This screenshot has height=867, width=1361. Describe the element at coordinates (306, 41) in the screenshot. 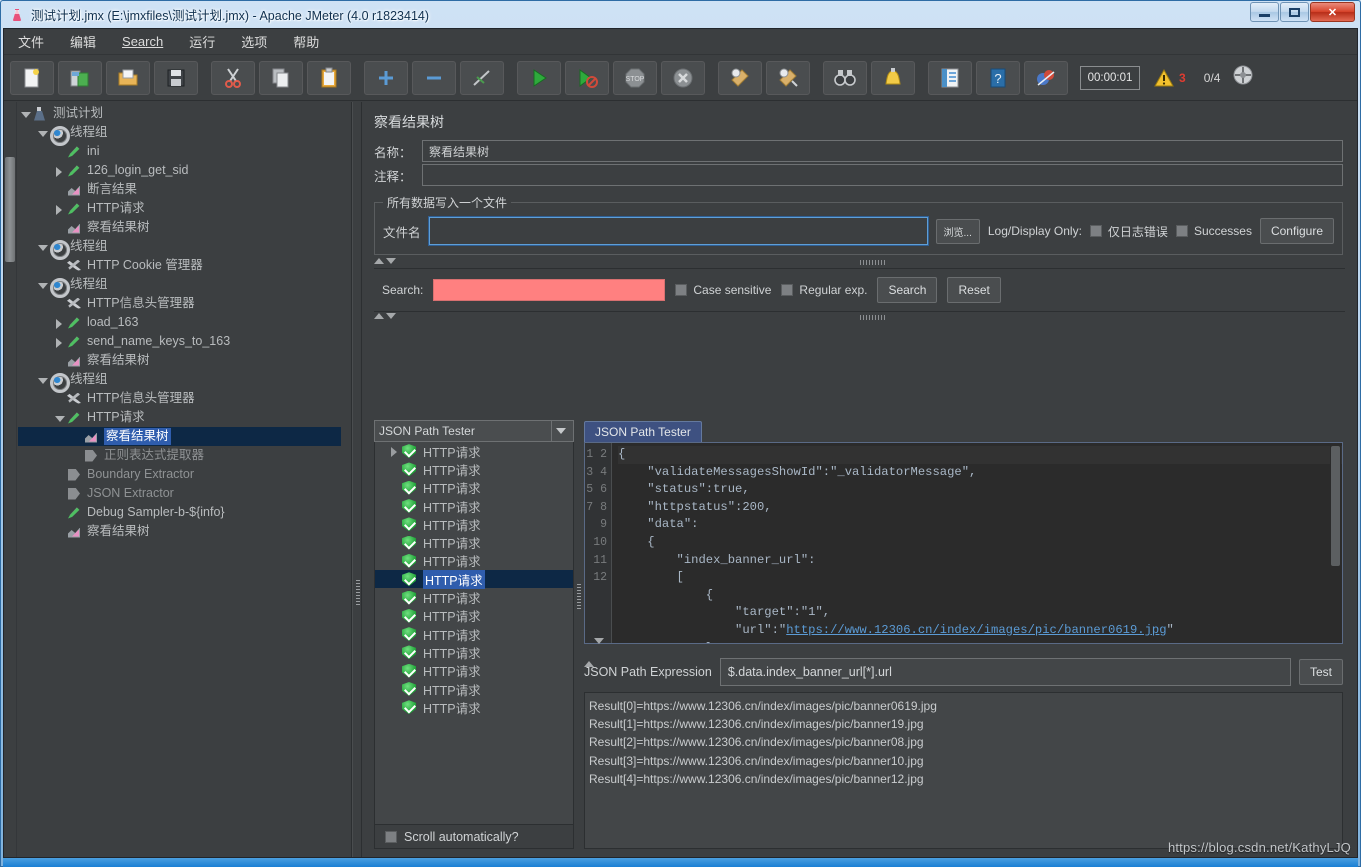

I see `menu-help: 帮助` at that location.